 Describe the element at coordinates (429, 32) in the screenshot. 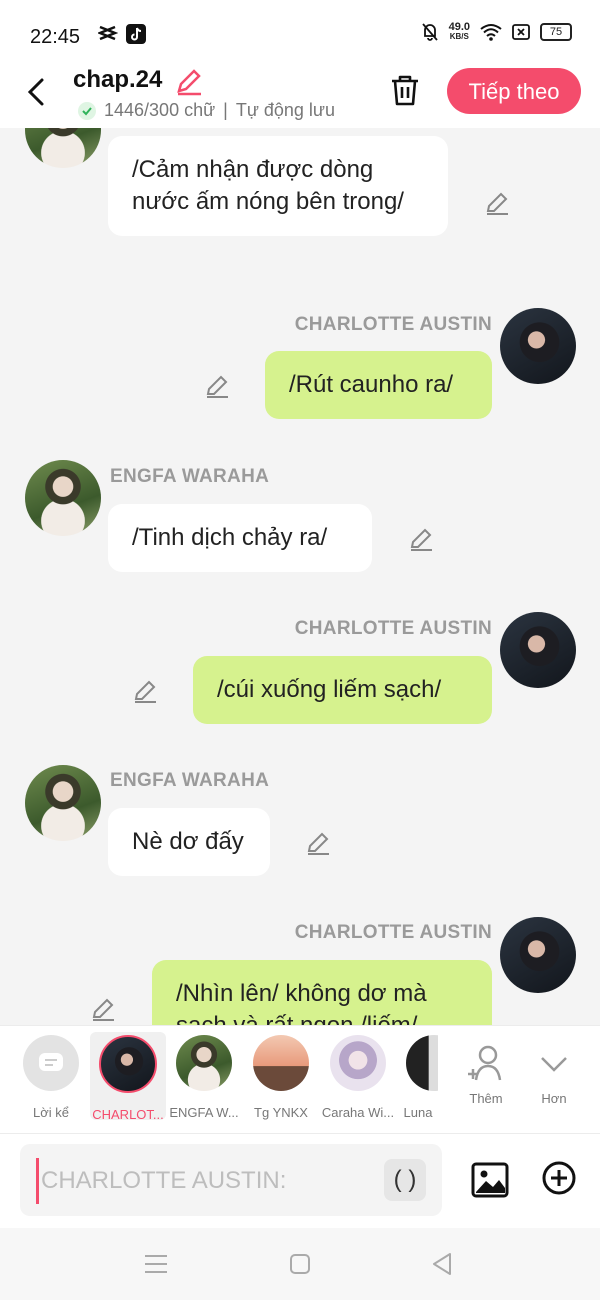

I see `bell-off-icon` at that location.